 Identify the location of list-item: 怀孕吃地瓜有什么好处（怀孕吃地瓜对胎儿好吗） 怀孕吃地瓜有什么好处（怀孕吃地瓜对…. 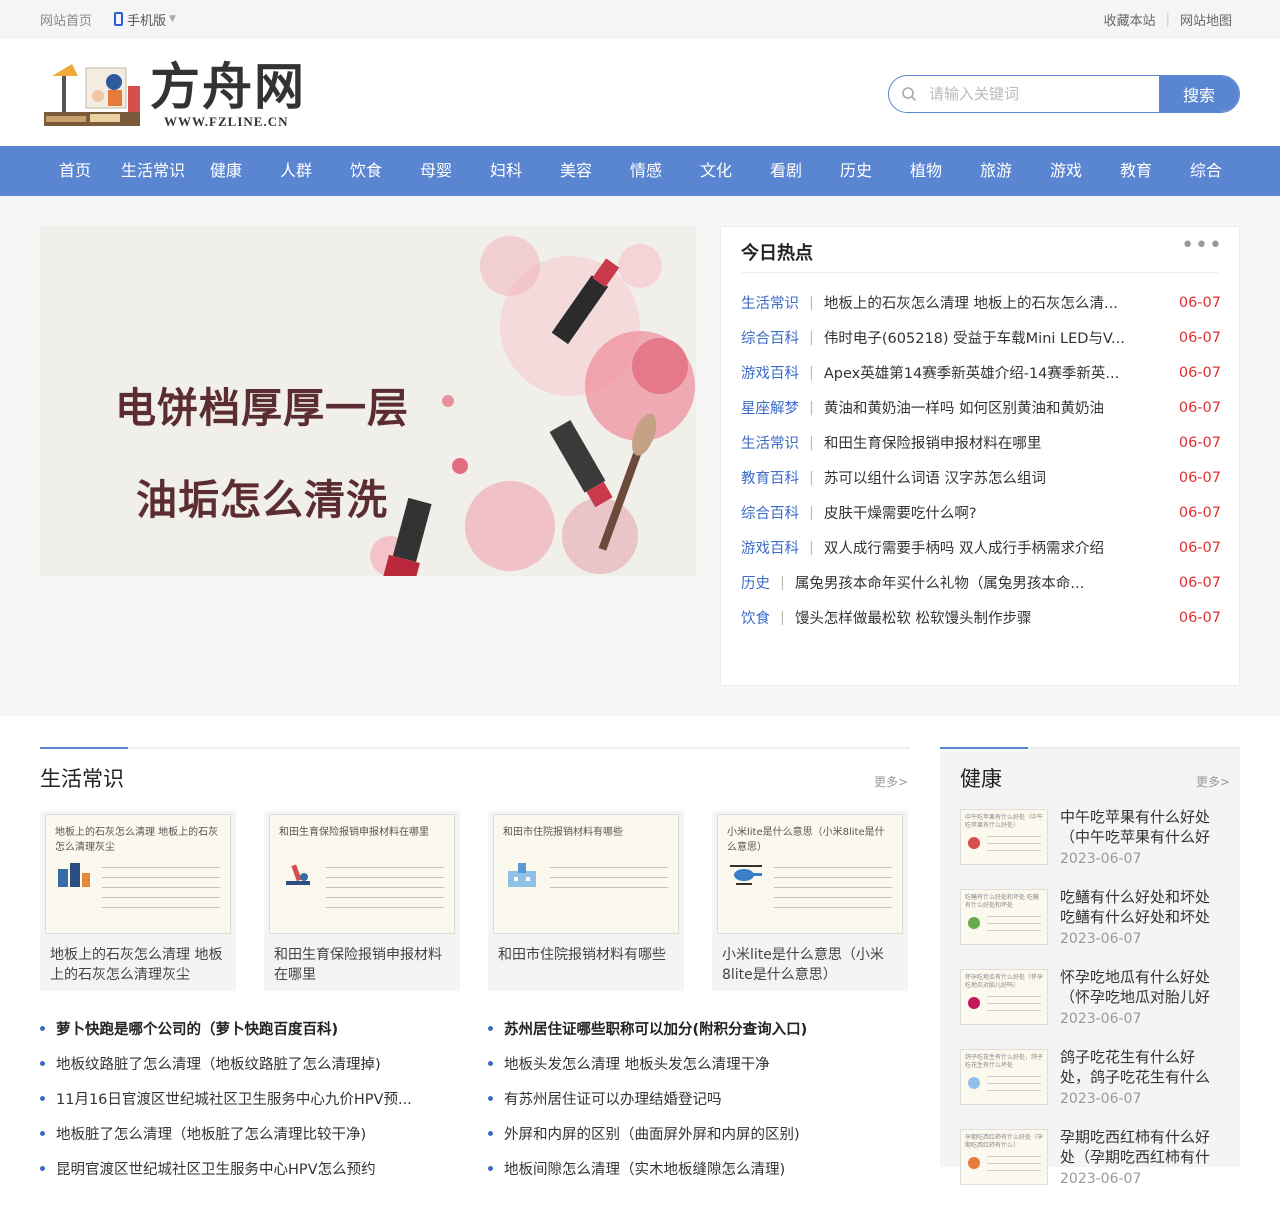
(1095, 1007).